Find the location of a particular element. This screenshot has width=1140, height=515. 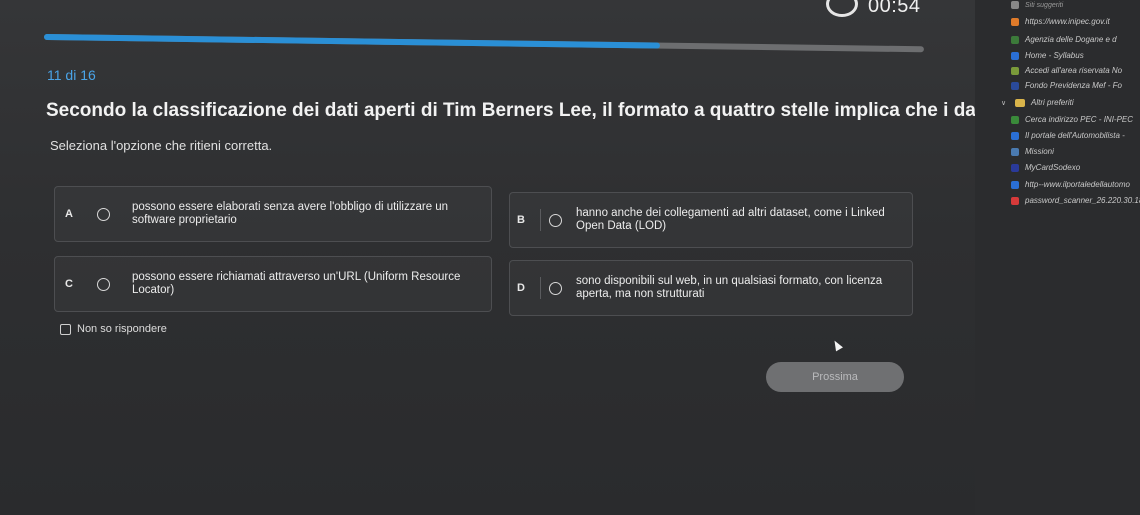

bookmark-item: Accedi all'area riservata No is located at coordinates (1057, 70).